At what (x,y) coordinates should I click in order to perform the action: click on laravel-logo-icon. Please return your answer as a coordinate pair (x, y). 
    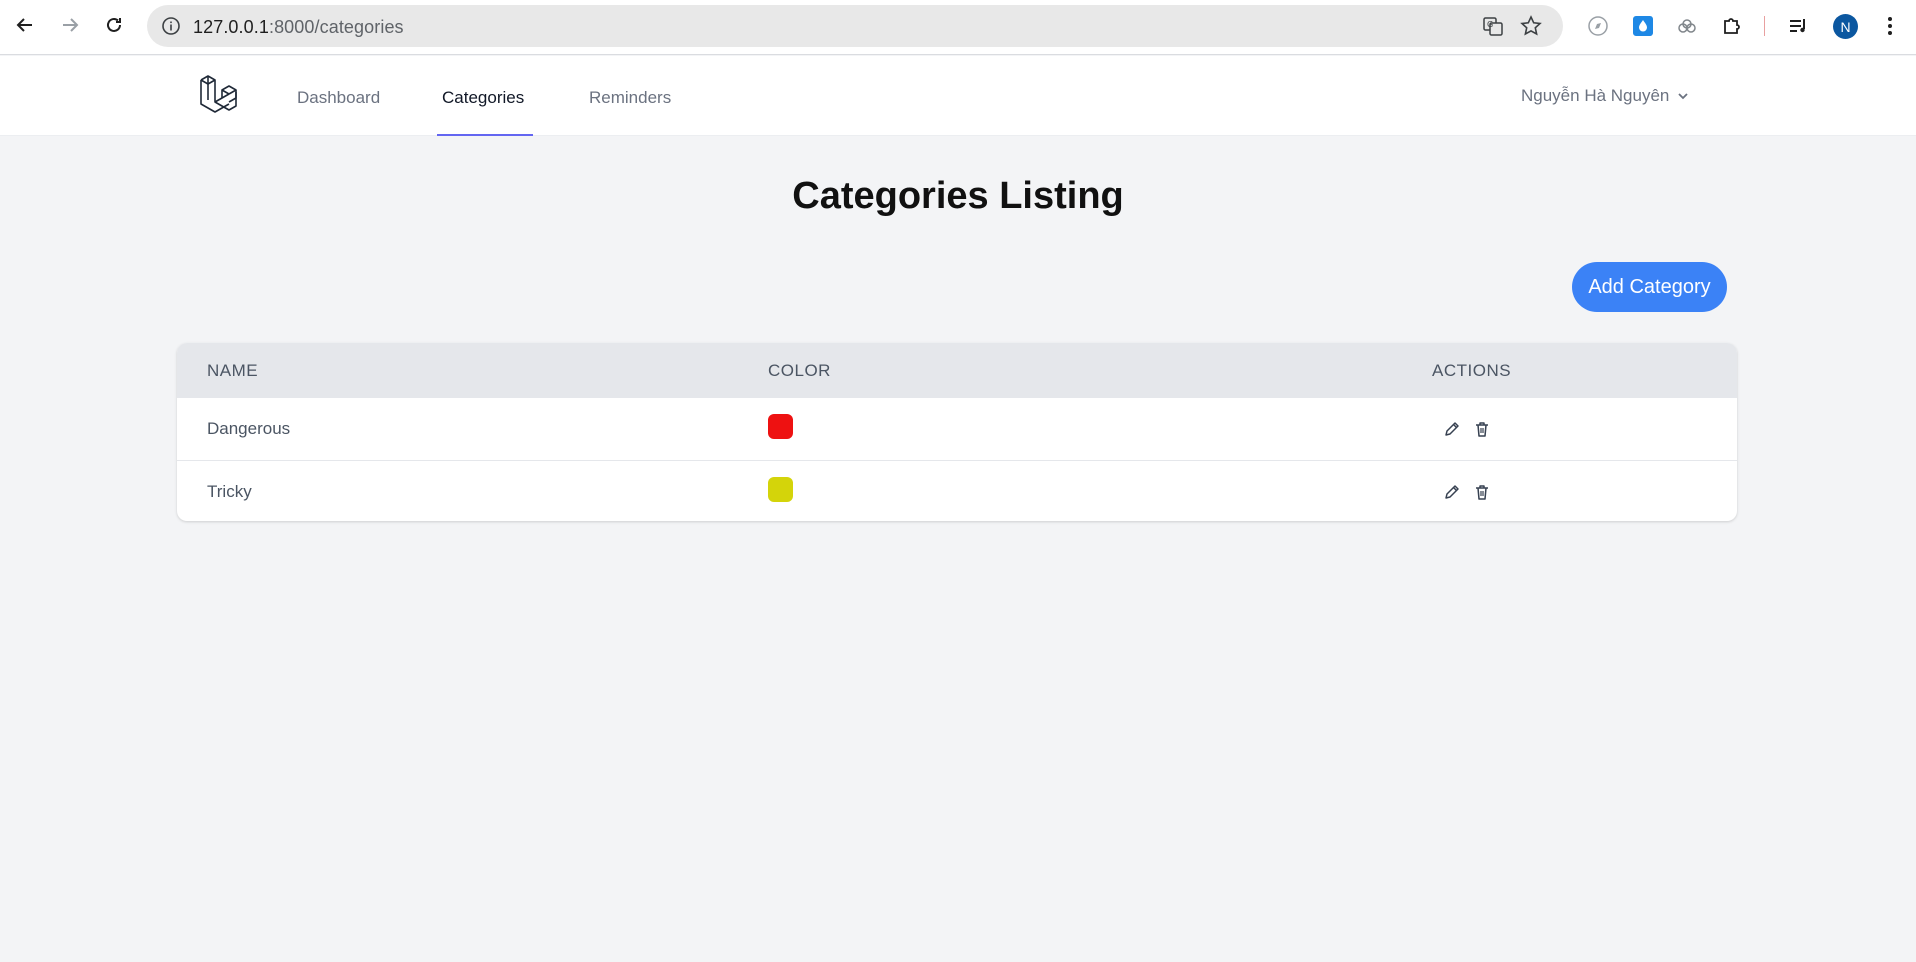
    Looking at the image, I should click on (220, 96).